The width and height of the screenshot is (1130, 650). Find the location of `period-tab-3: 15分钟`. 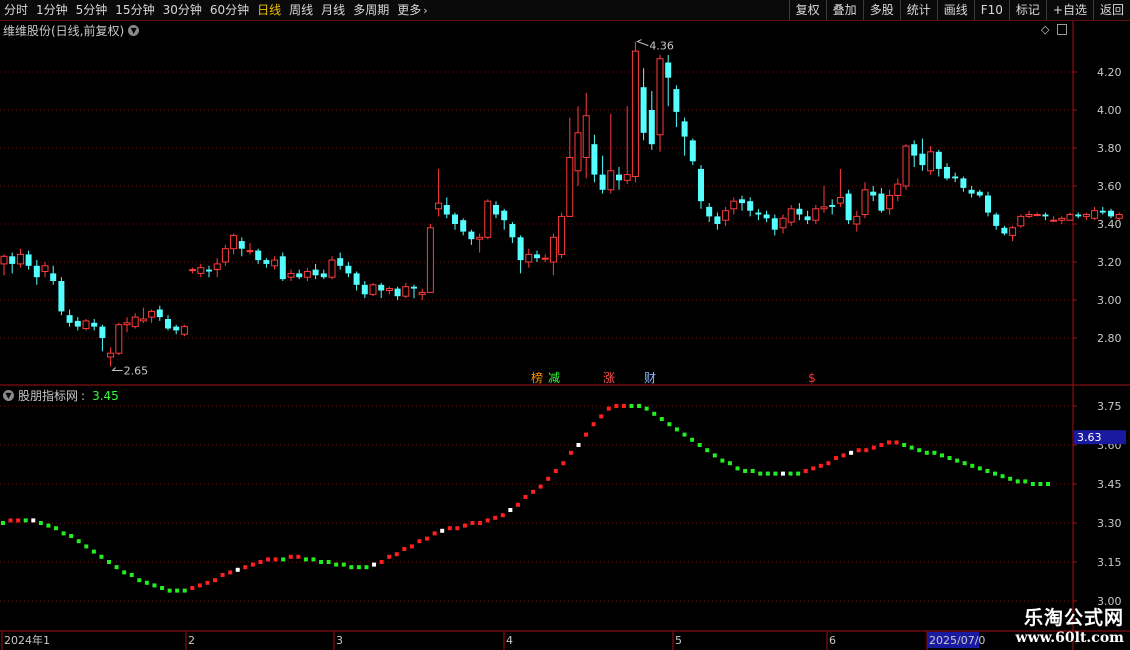

period-tab-3: 15分钟 is located at coordinates (134, 10).